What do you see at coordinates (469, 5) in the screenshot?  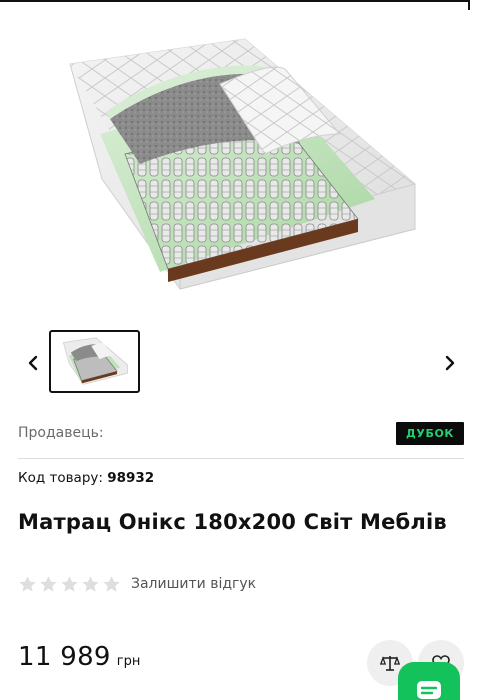 I see `top-border-tick` at bounding box center [469, 5].